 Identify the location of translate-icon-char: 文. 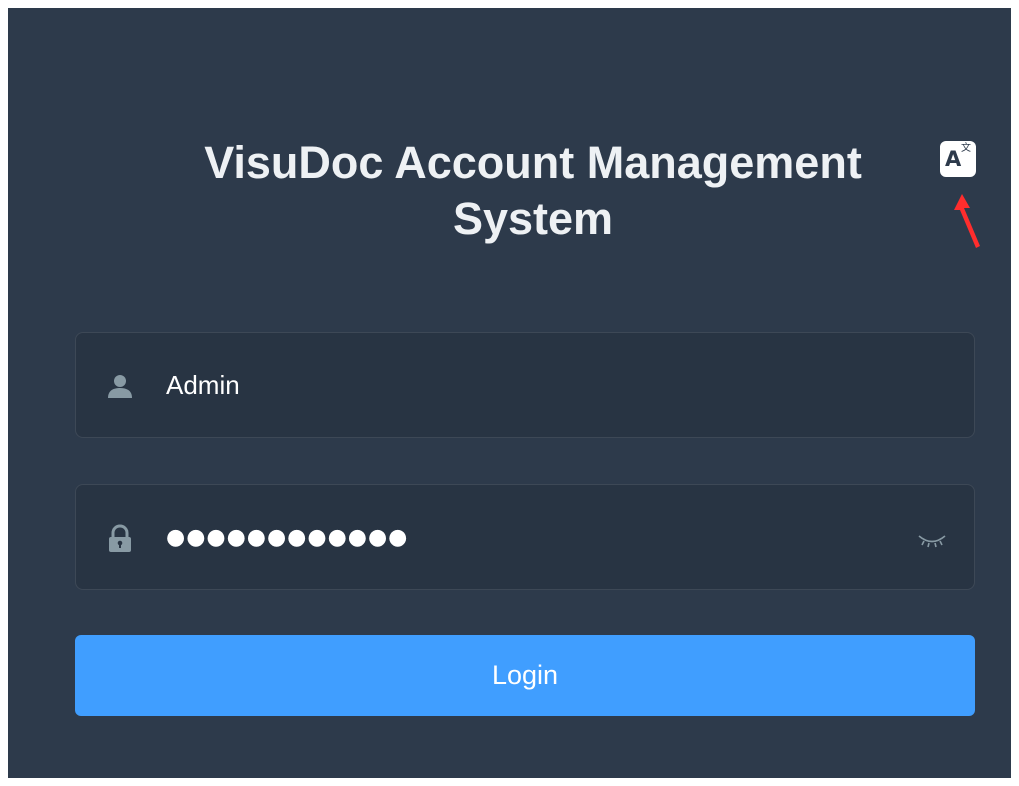
(966, 148).